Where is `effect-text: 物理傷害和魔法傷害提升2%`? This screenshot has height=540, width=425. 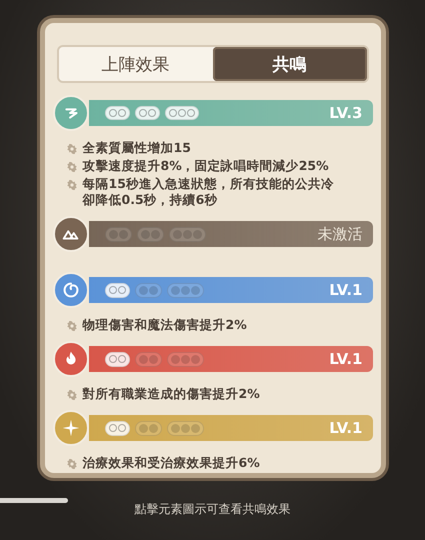 effect-text: 物理傷害和魔法傷害提升2% is located at coordinates (165, 325).